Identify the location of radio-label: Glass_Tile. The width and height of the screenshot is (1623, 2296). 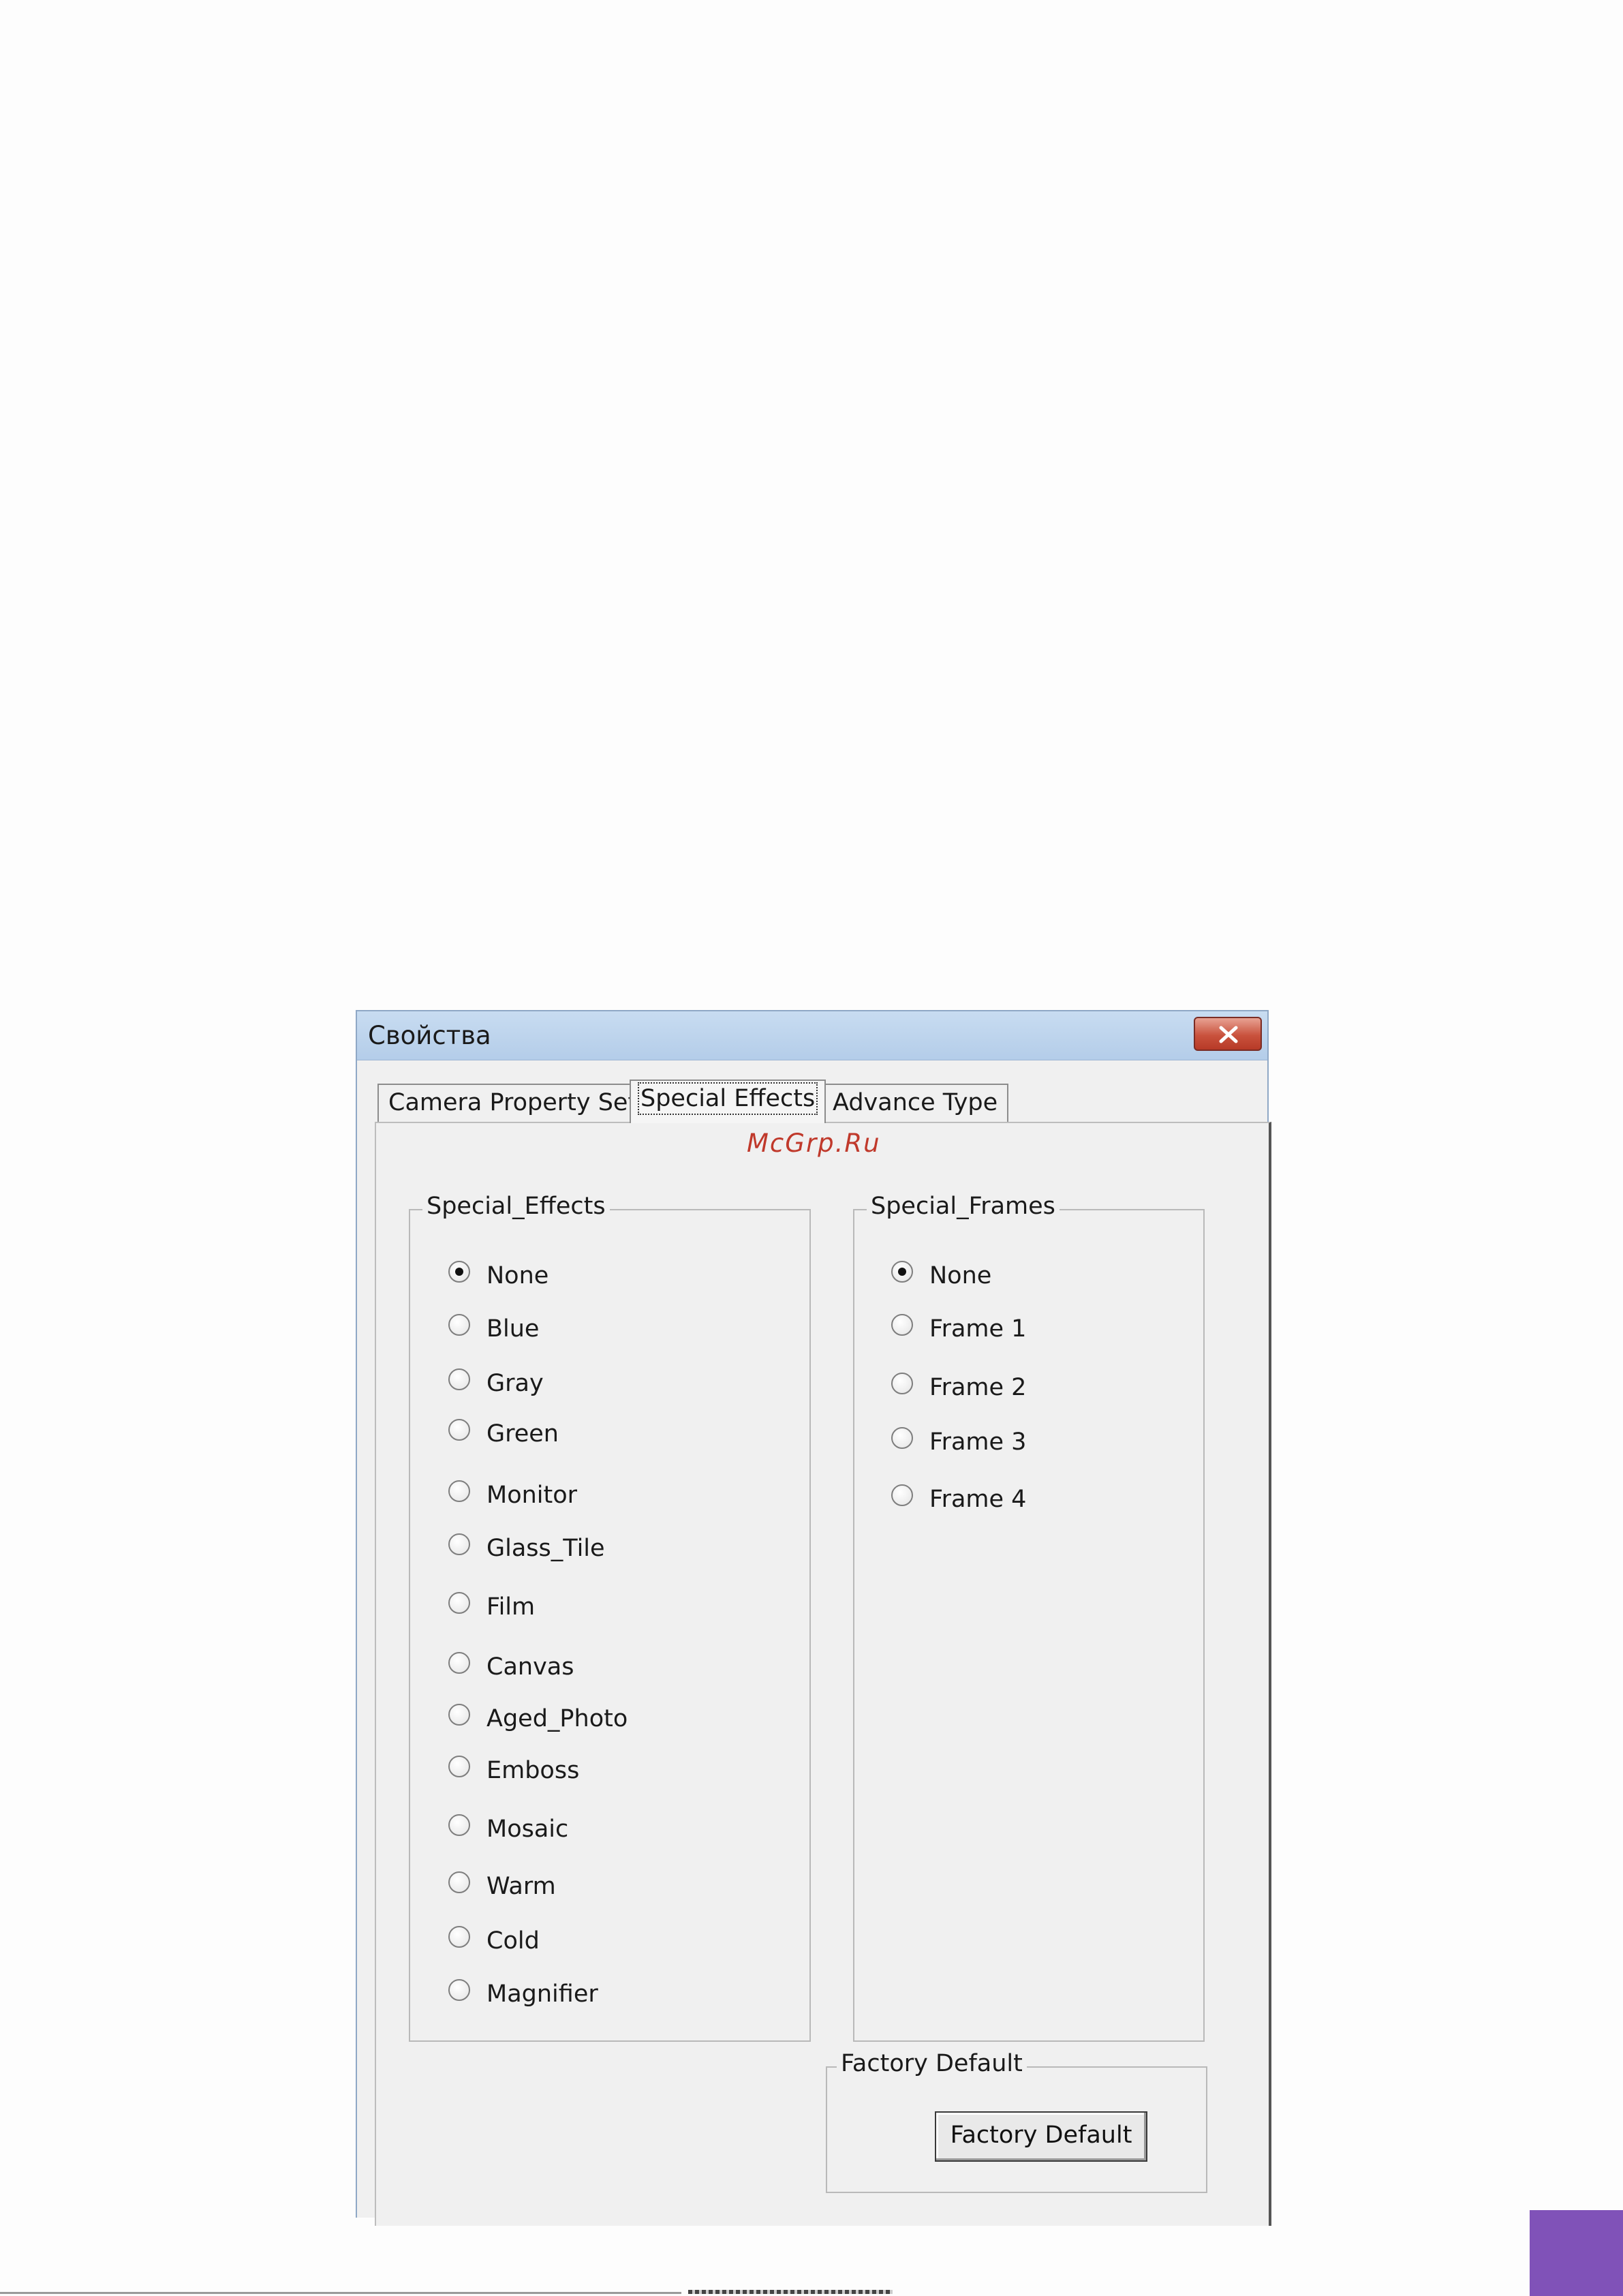
(545, 1549).